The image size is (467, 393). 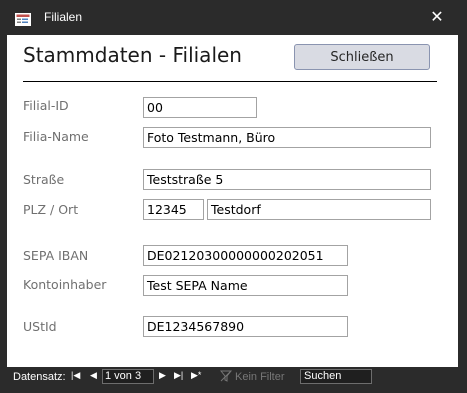 What do you see at coordinates (245, 255) in the screenshot?
I see `sepa-iban-field: DE02120300000000202051` at bounding box center [245, 255].